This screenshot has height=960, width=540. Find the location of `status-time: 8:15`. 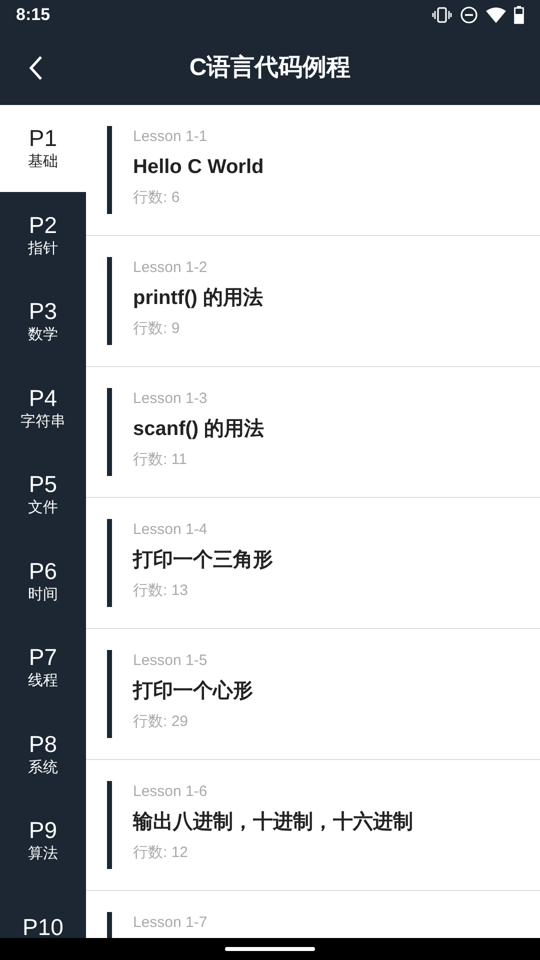

status-time: 8:15 is located at coordinates (33, 15).